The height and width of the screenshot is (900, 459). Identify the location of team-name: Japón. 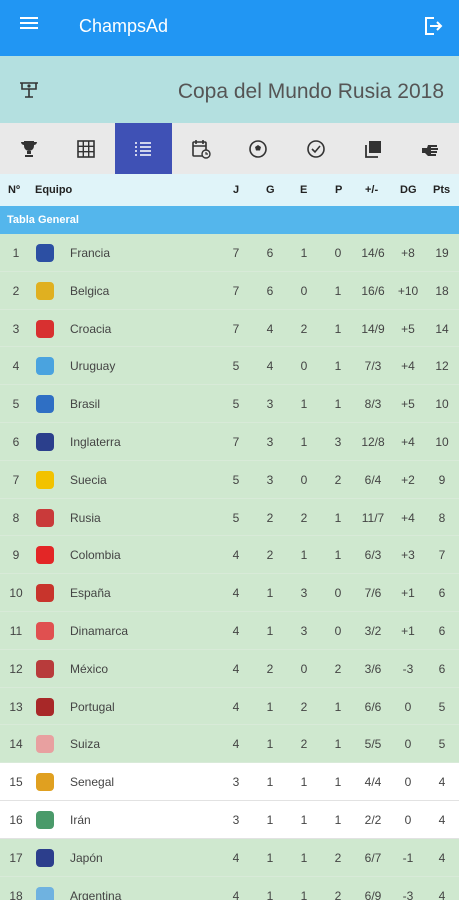
(86, 857).